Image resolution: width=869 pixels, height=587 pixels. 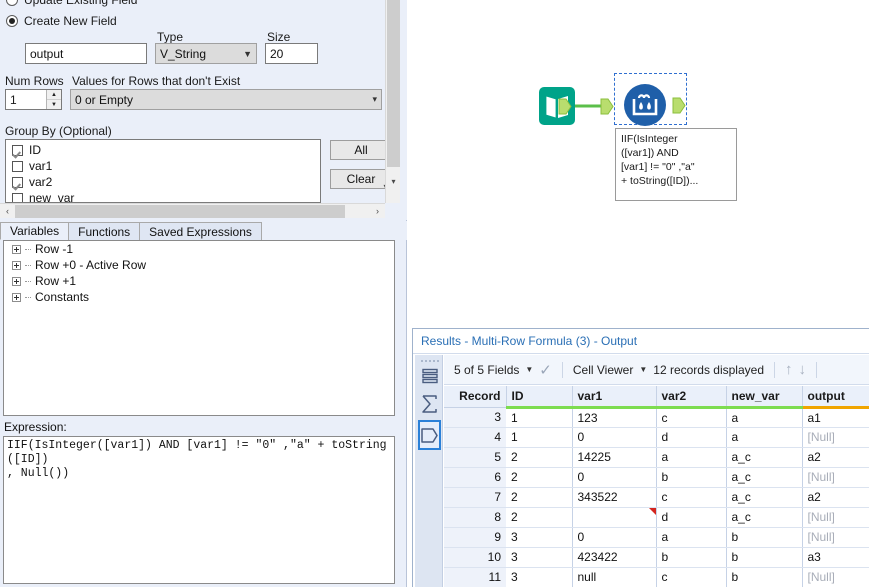 What do you see at coordinates (54, 95) in the screenshot?
I see `stepper-up-icon: ▲` at bounding box center [54, 95].